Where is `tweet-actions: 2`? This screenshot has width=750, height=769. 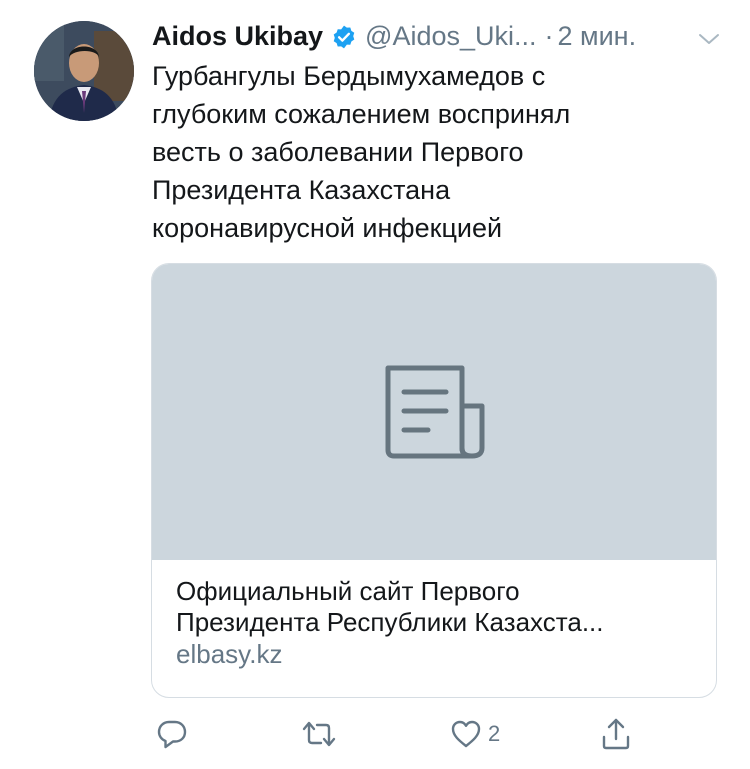 tweet-actions: 2 is located at coordinates (392, 734).